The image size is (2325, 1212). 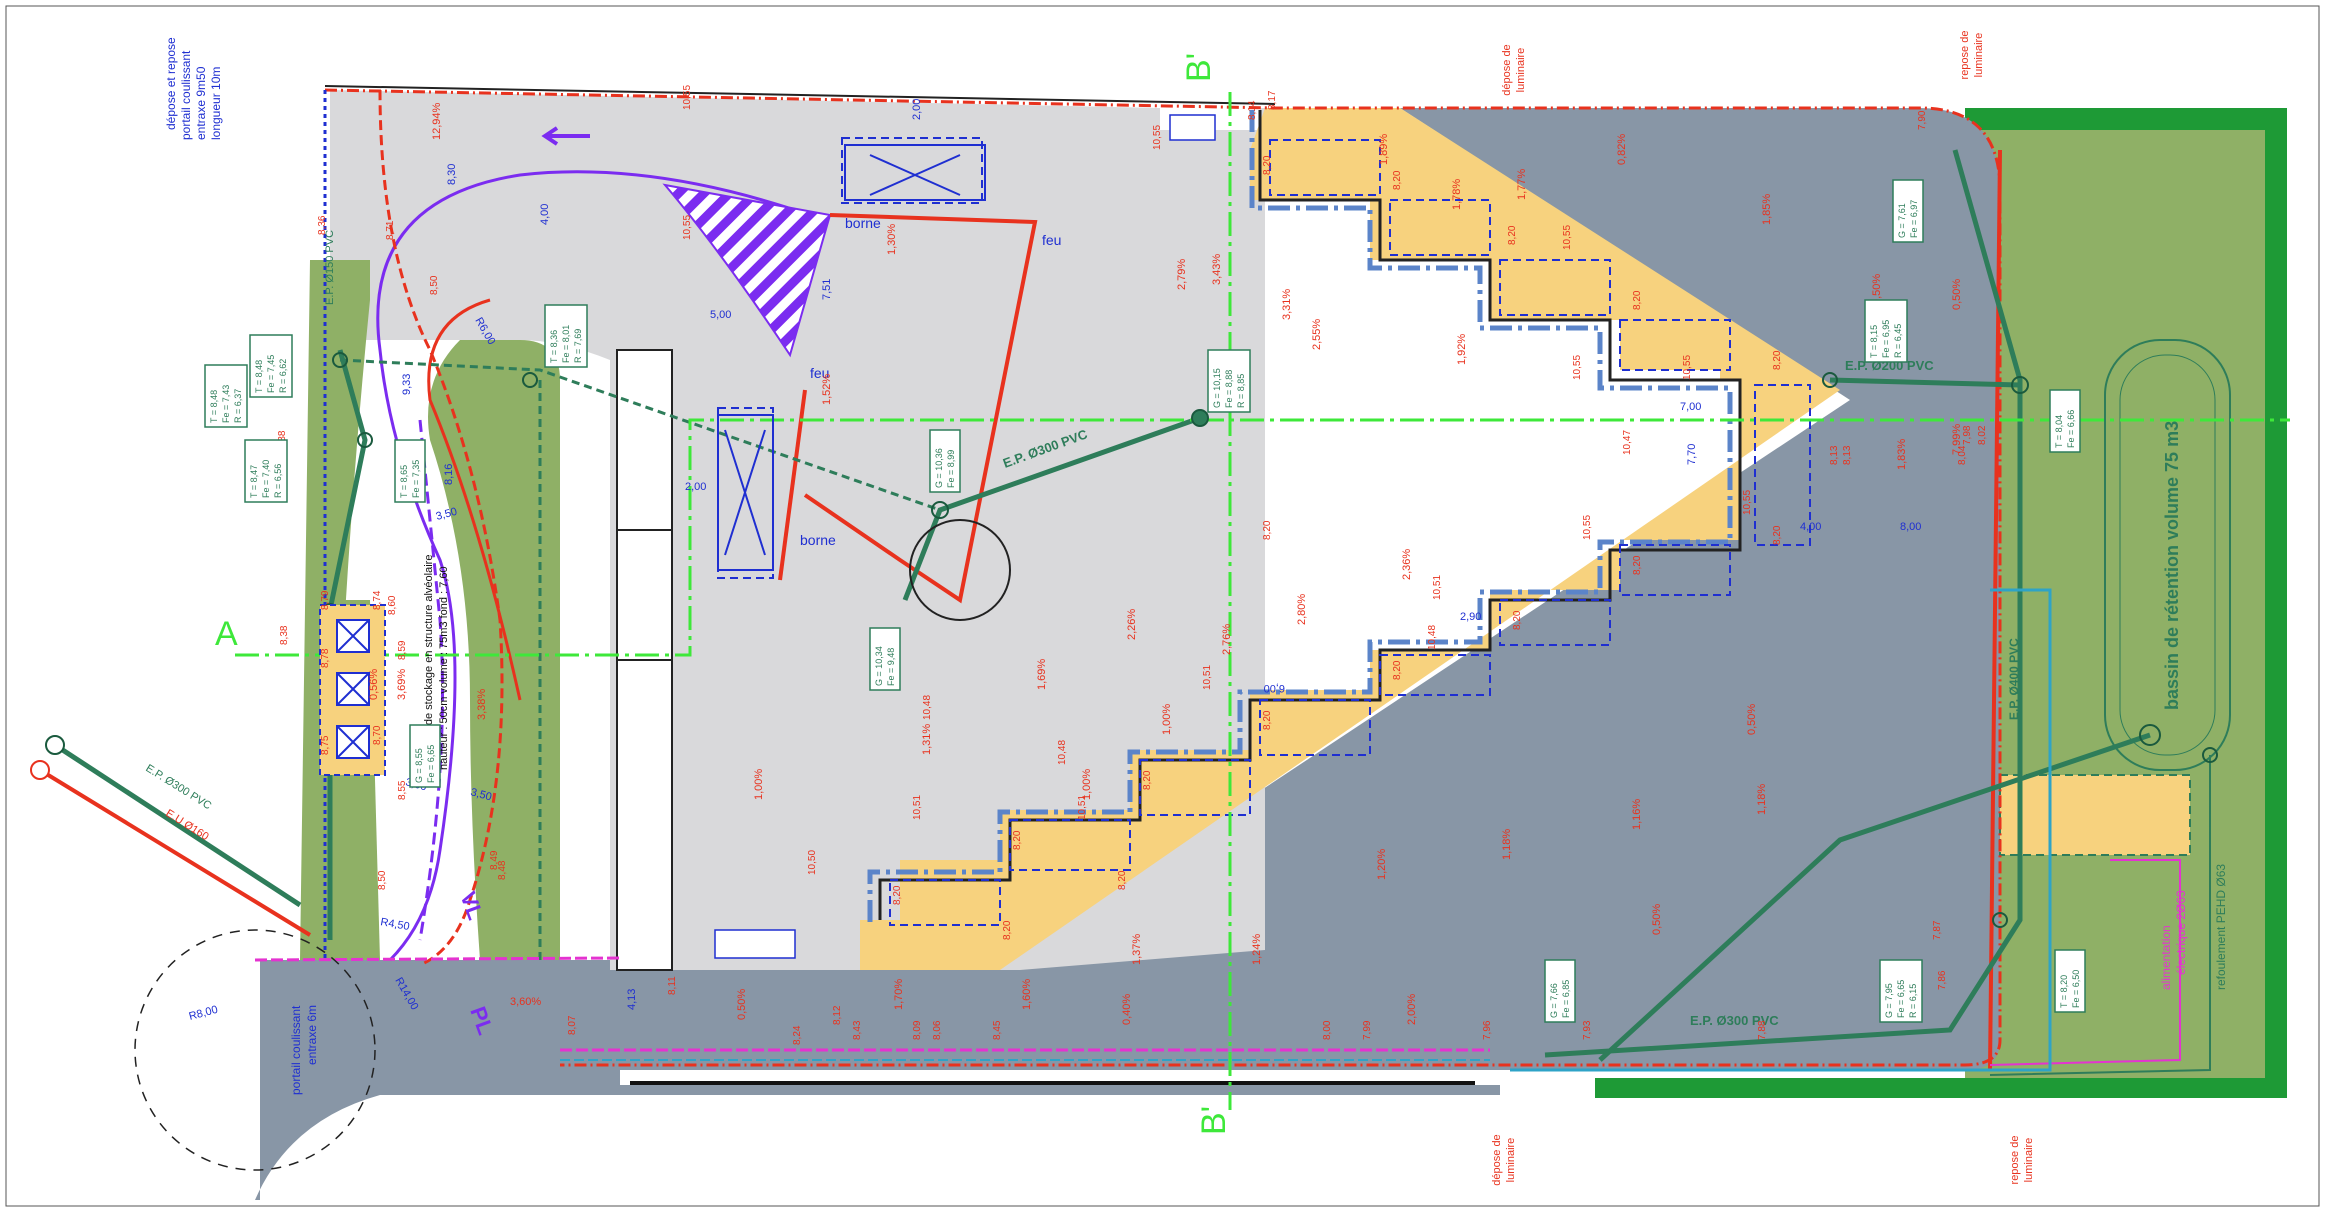 What do you see at coordinates (322, 225) in the screenshot?
I see `spot-level: 8,36` at bounding box center [322, 225].